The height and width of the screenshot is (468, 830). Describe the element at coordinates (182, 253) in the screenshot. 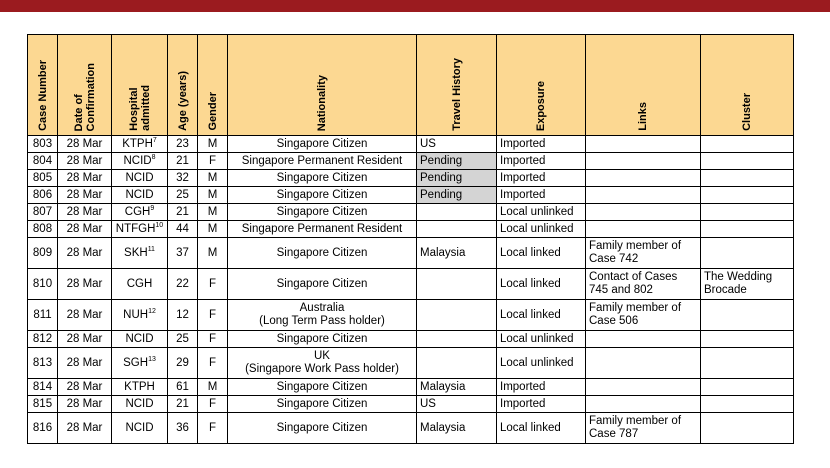

I see `cell-age: 37` at that location.